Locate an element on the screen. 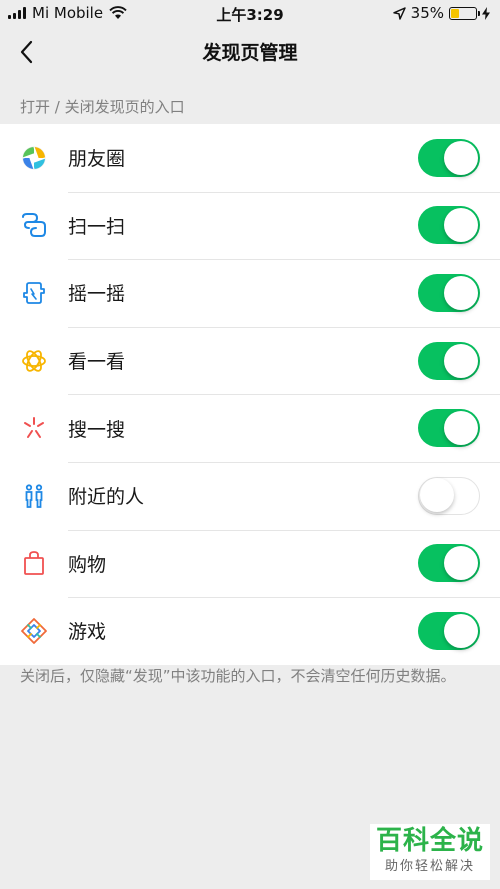 This screenshot has width=500, height=889. search-toggle is located at coordinates (449, 428).